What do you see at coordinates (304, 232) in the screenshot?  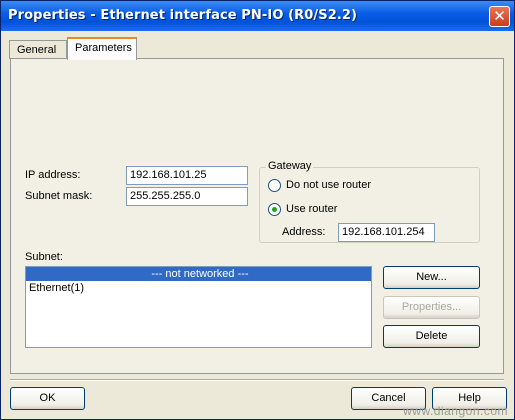 I see `gateway-address-label: Address:` at bounding box center [304, 232].